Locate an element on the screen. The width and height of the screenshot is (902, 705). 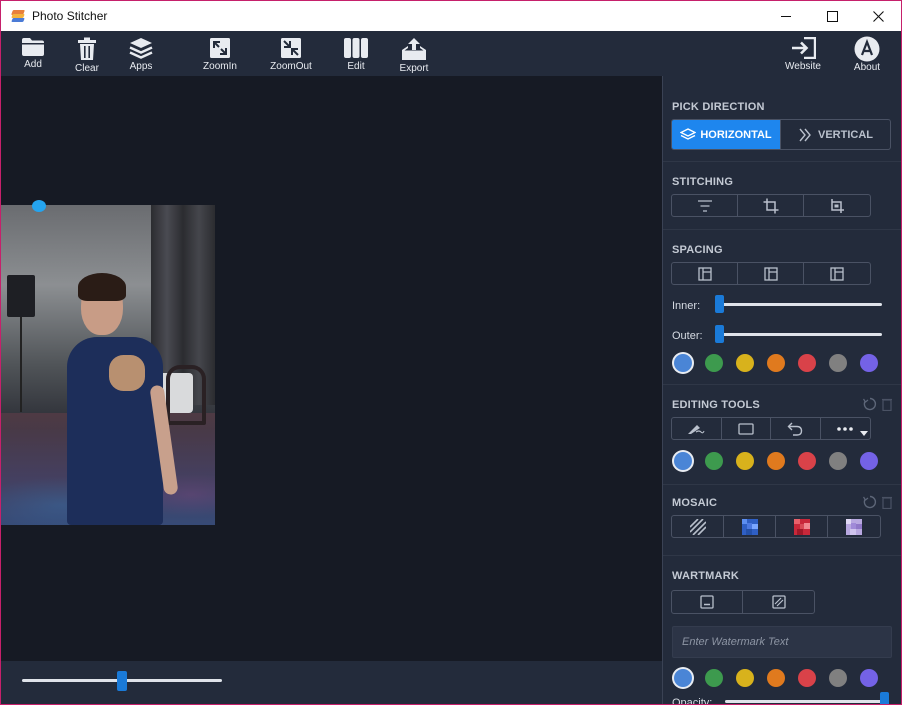
close-button is located at coordinates (878, 16).